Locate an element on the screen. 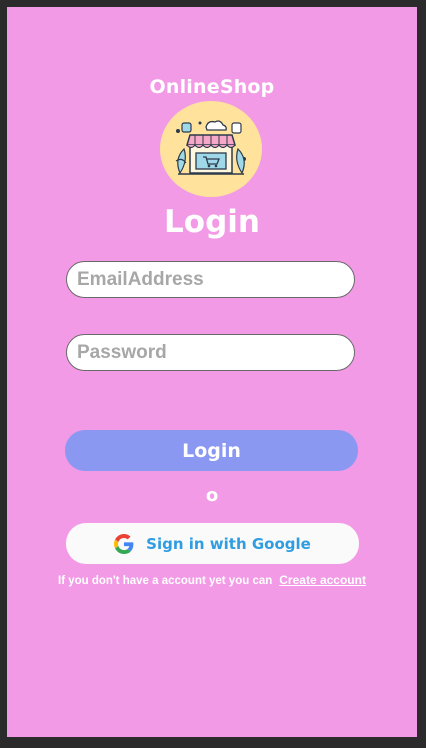 The width and height of the screenshot is (426, 748). google-sign-in-button: Sign in with Google is located at coordinates (212, 543).